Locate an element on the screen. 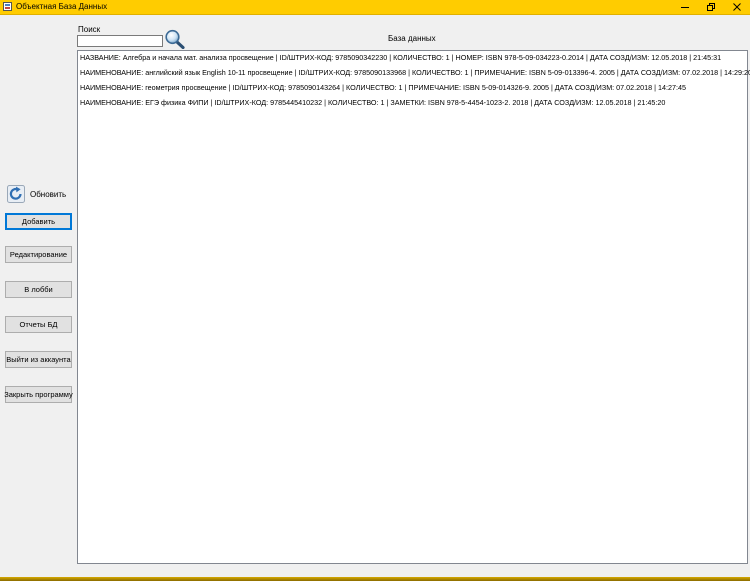 This screenshot has height=581, width=750. title-bar: Объектная База Данных is located at coordinates (375, 7).